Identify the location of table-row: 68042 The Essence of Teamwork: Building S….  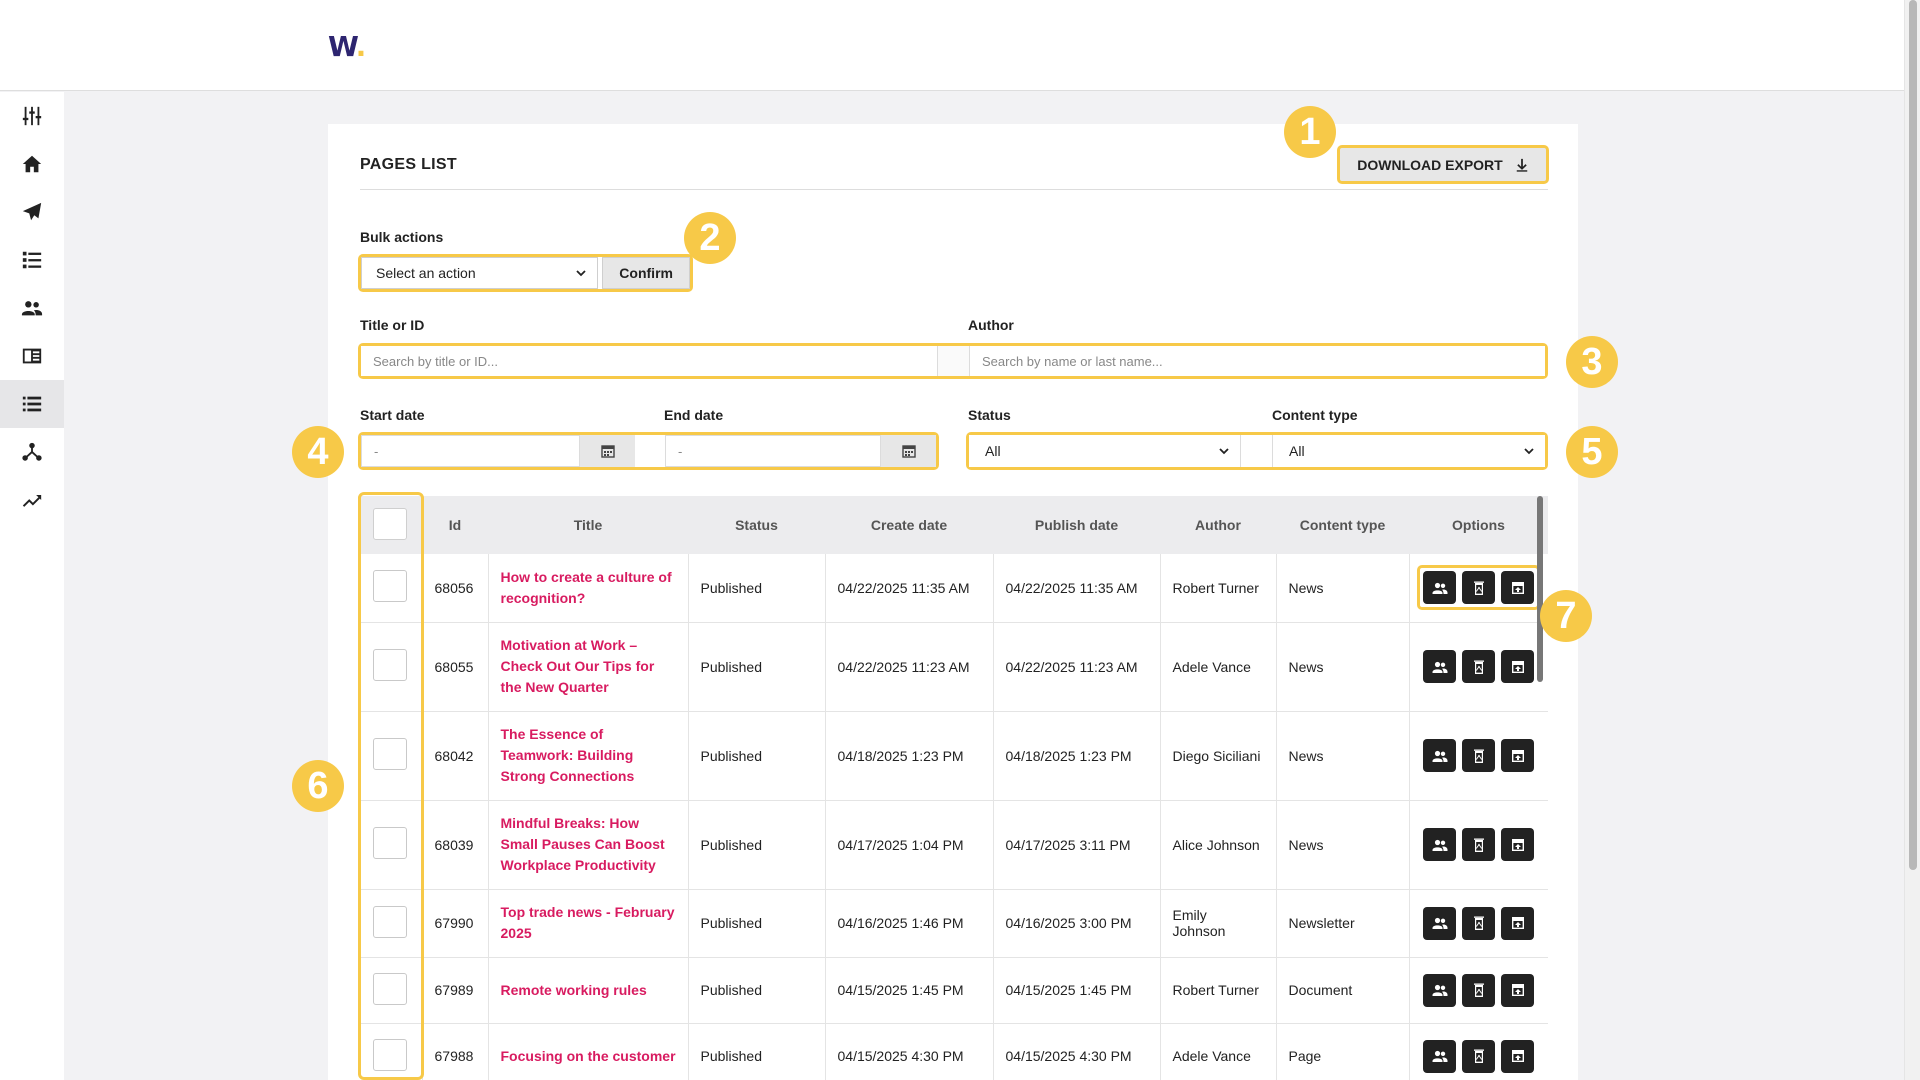
(953, 756).